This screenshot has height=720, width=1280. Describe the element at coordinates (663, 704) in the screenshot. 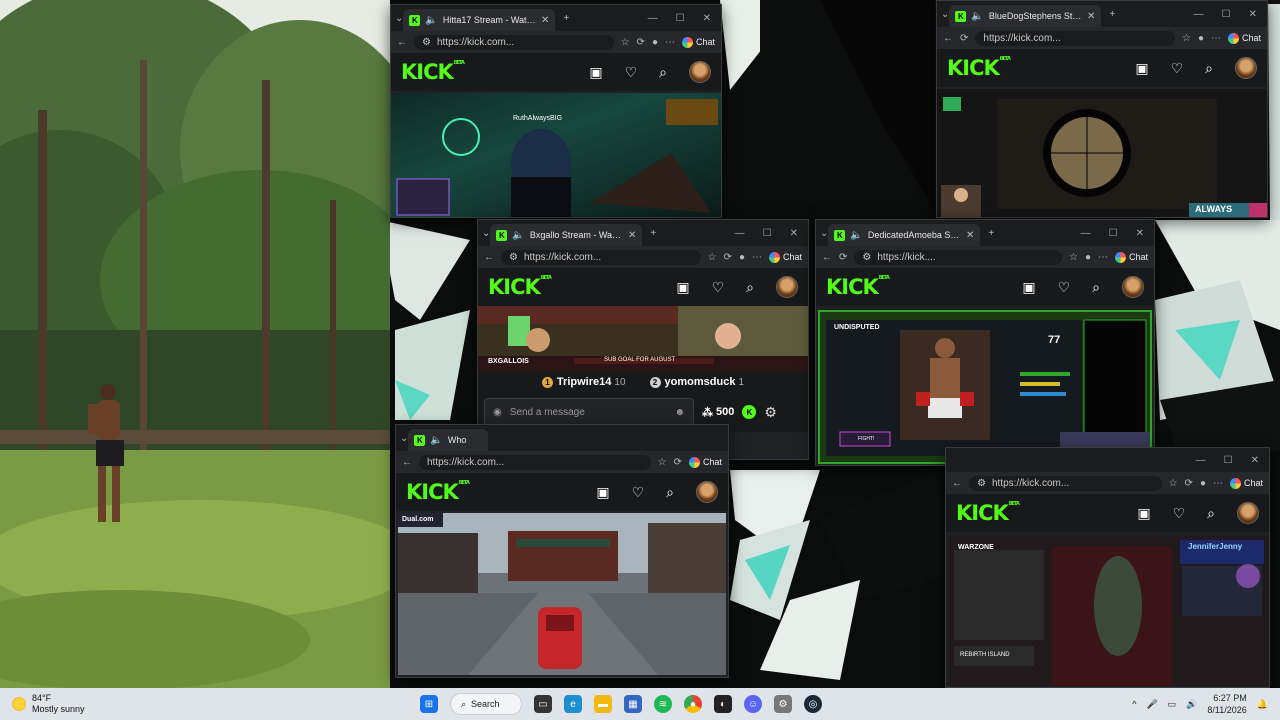

I see `spotify-icon: ≋` at that location.